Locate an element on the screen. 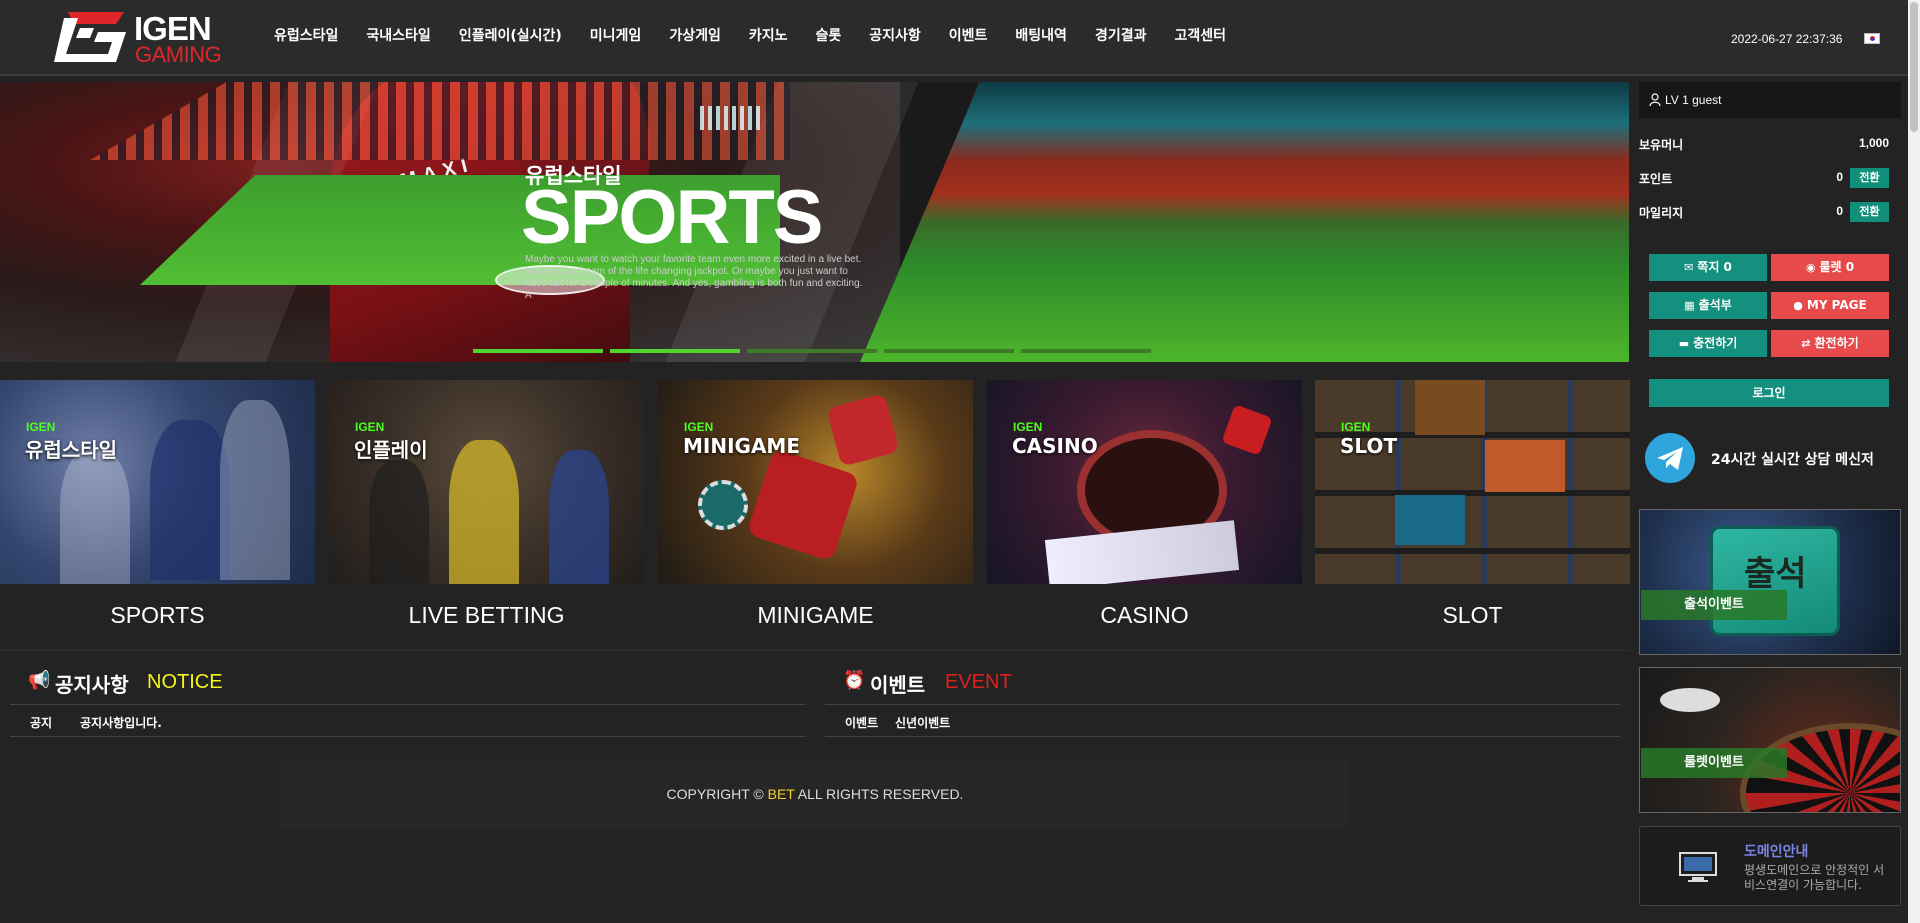 Image resolution: width=1920 pixels, height=923 pixels. card-name: 인플레이 is located at coordinates (391, 450).